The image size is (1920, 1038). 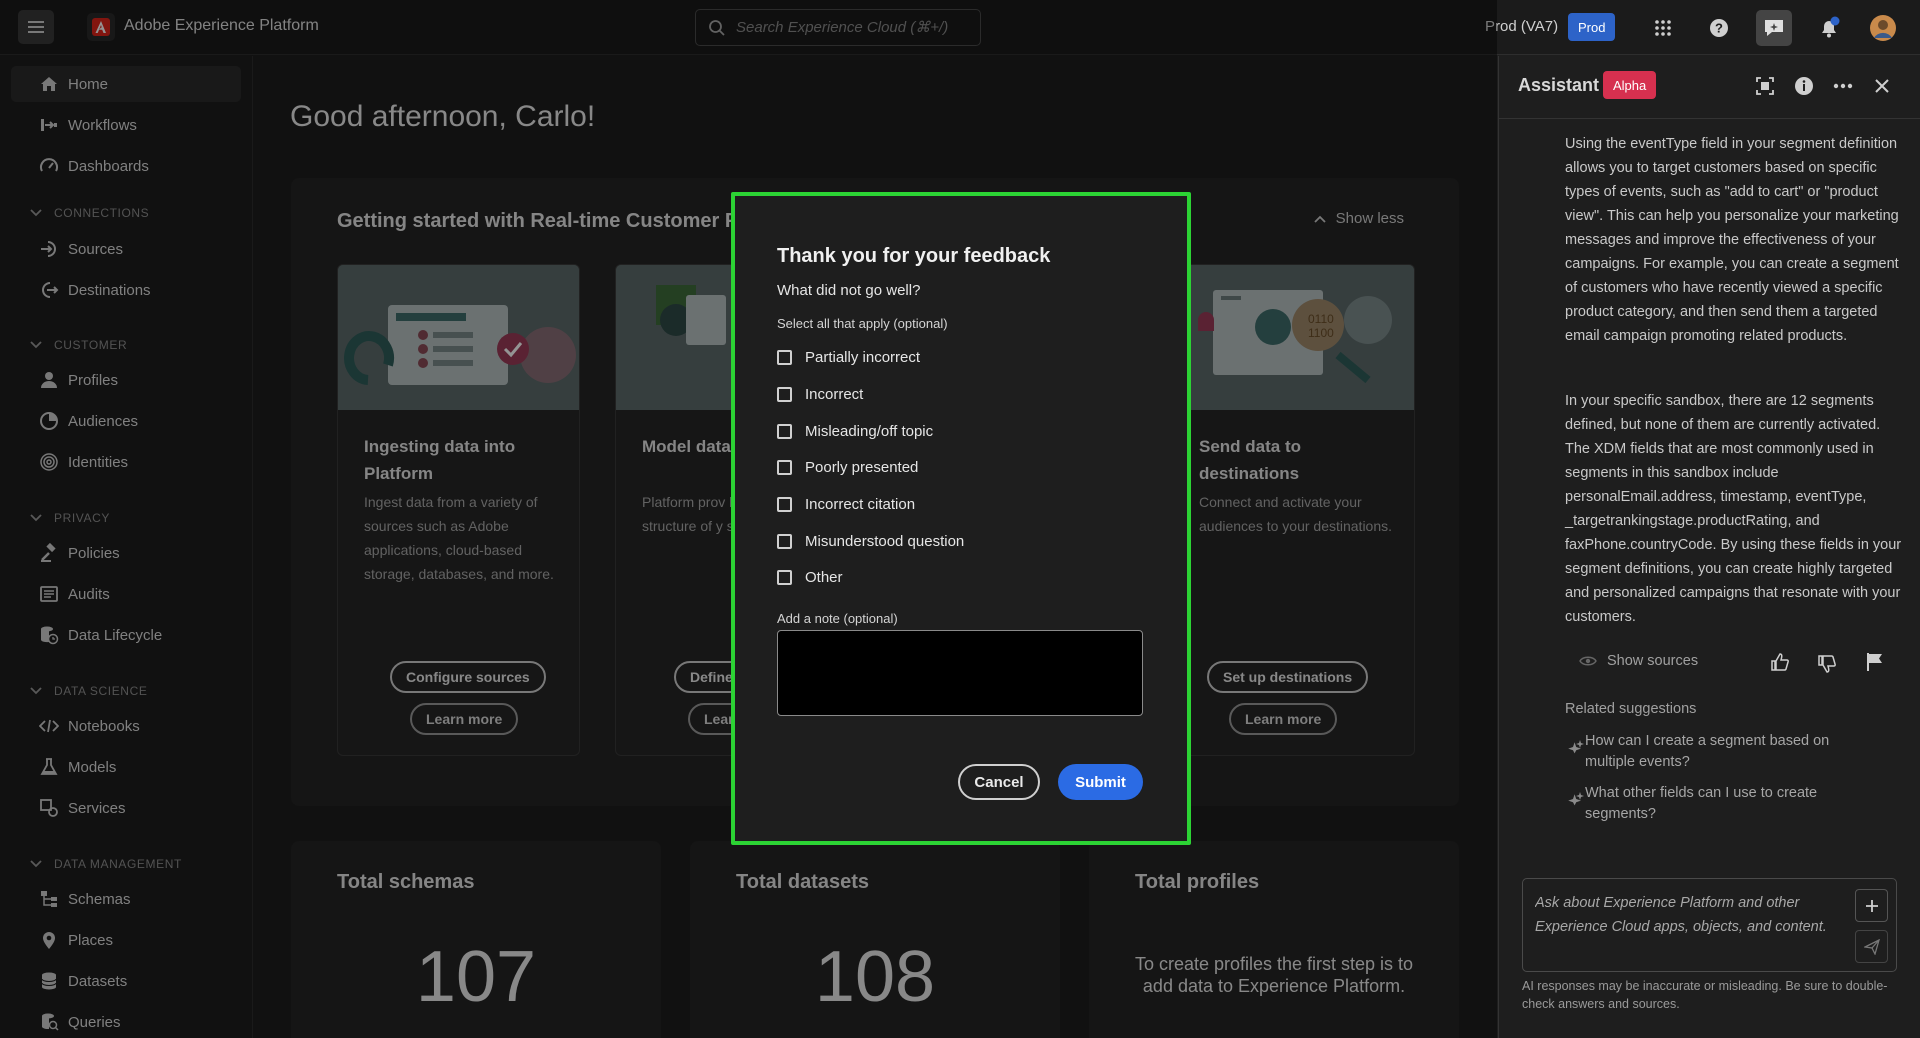 I want to click on eye-icon, so click(x=1588, y=661).